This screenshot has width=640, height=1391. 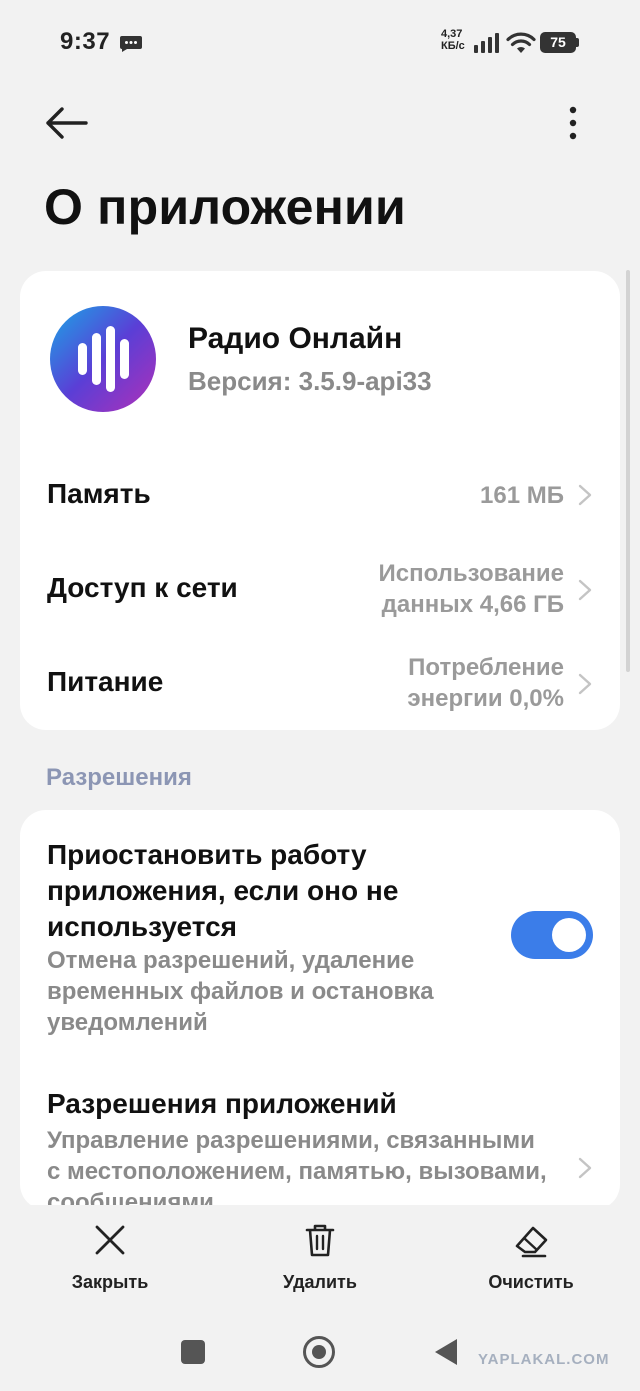 I want to click on uninstall-button: Удалить, so click(x=320, y=1257).